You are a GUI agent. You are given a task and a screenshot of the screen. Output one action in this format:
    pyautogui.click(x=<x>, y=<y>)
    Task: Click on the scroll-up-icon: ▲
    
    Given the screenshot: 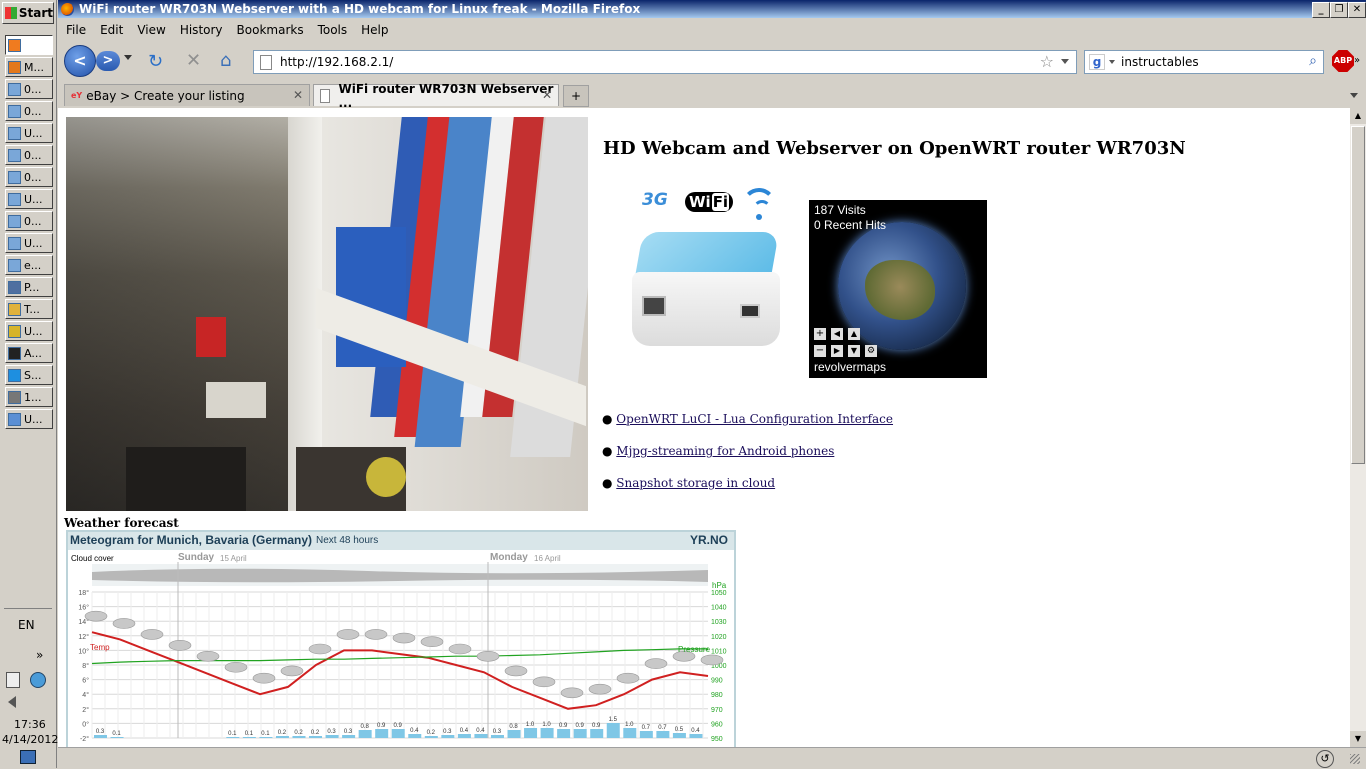 What is the action you would take?
    pyautogui.click(x=1358, y=116)
    